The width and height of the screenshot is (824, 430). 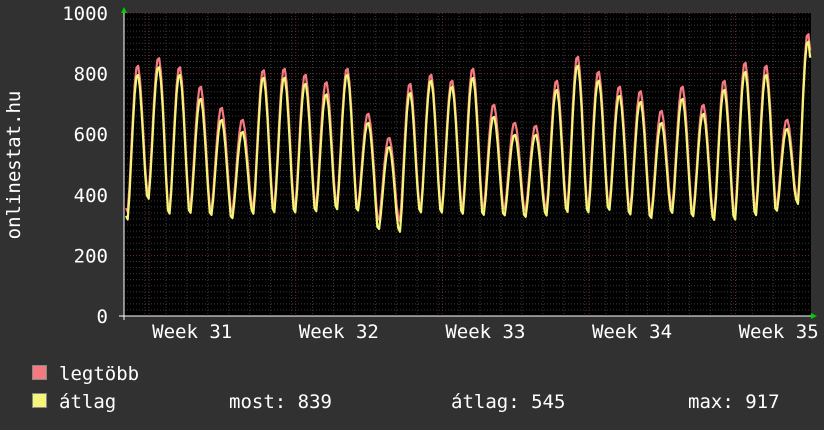 I want to click on y-tick-label: 400, so click(x=91, y=196).